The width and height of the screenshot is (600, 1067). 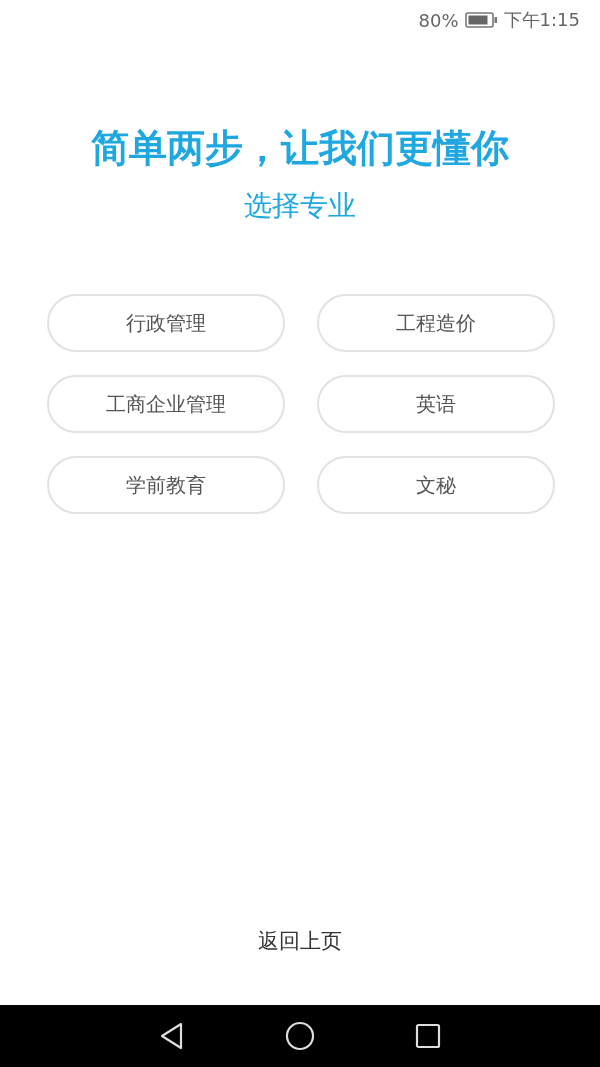 I want to click on major-option: 英语, so click(x=436, y=404).